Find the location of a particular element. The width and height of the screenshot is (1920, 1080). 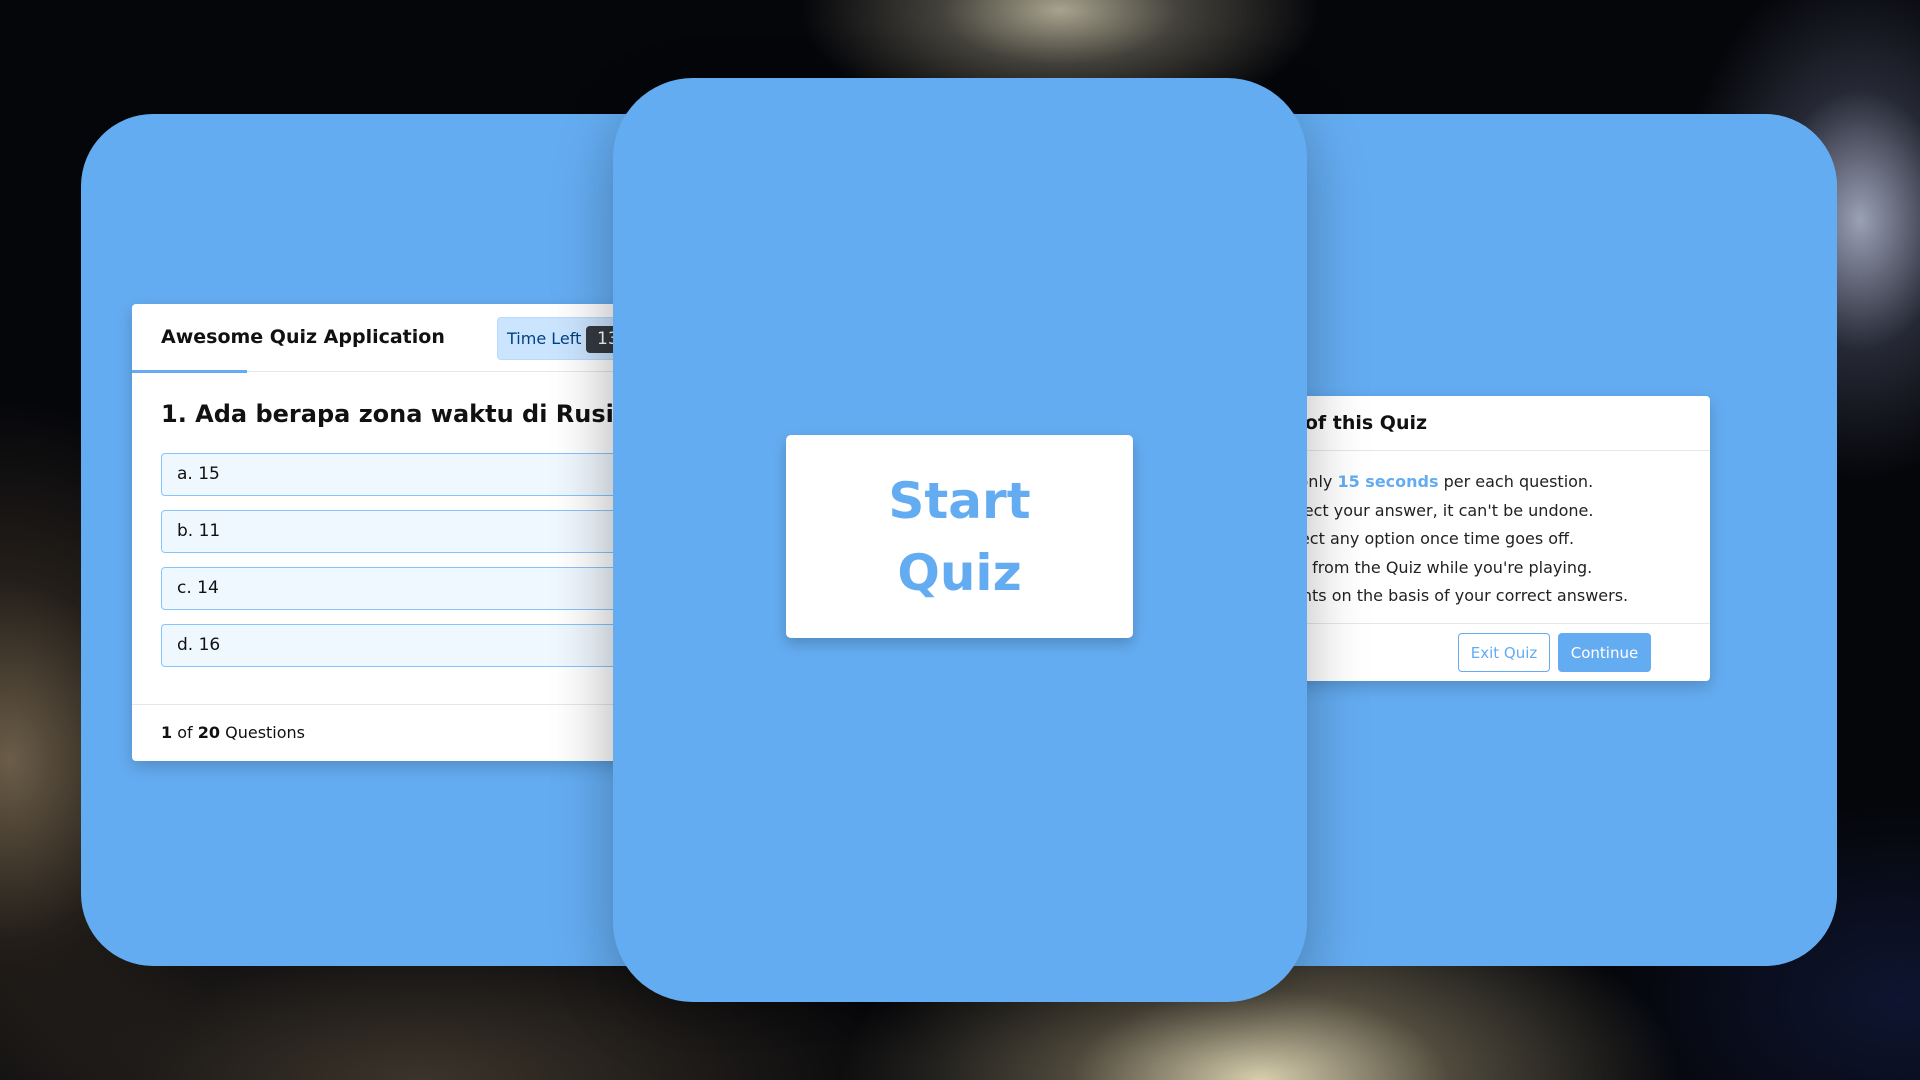

rule-highlight: 15 seconds is located at coordinates (1388, 481).